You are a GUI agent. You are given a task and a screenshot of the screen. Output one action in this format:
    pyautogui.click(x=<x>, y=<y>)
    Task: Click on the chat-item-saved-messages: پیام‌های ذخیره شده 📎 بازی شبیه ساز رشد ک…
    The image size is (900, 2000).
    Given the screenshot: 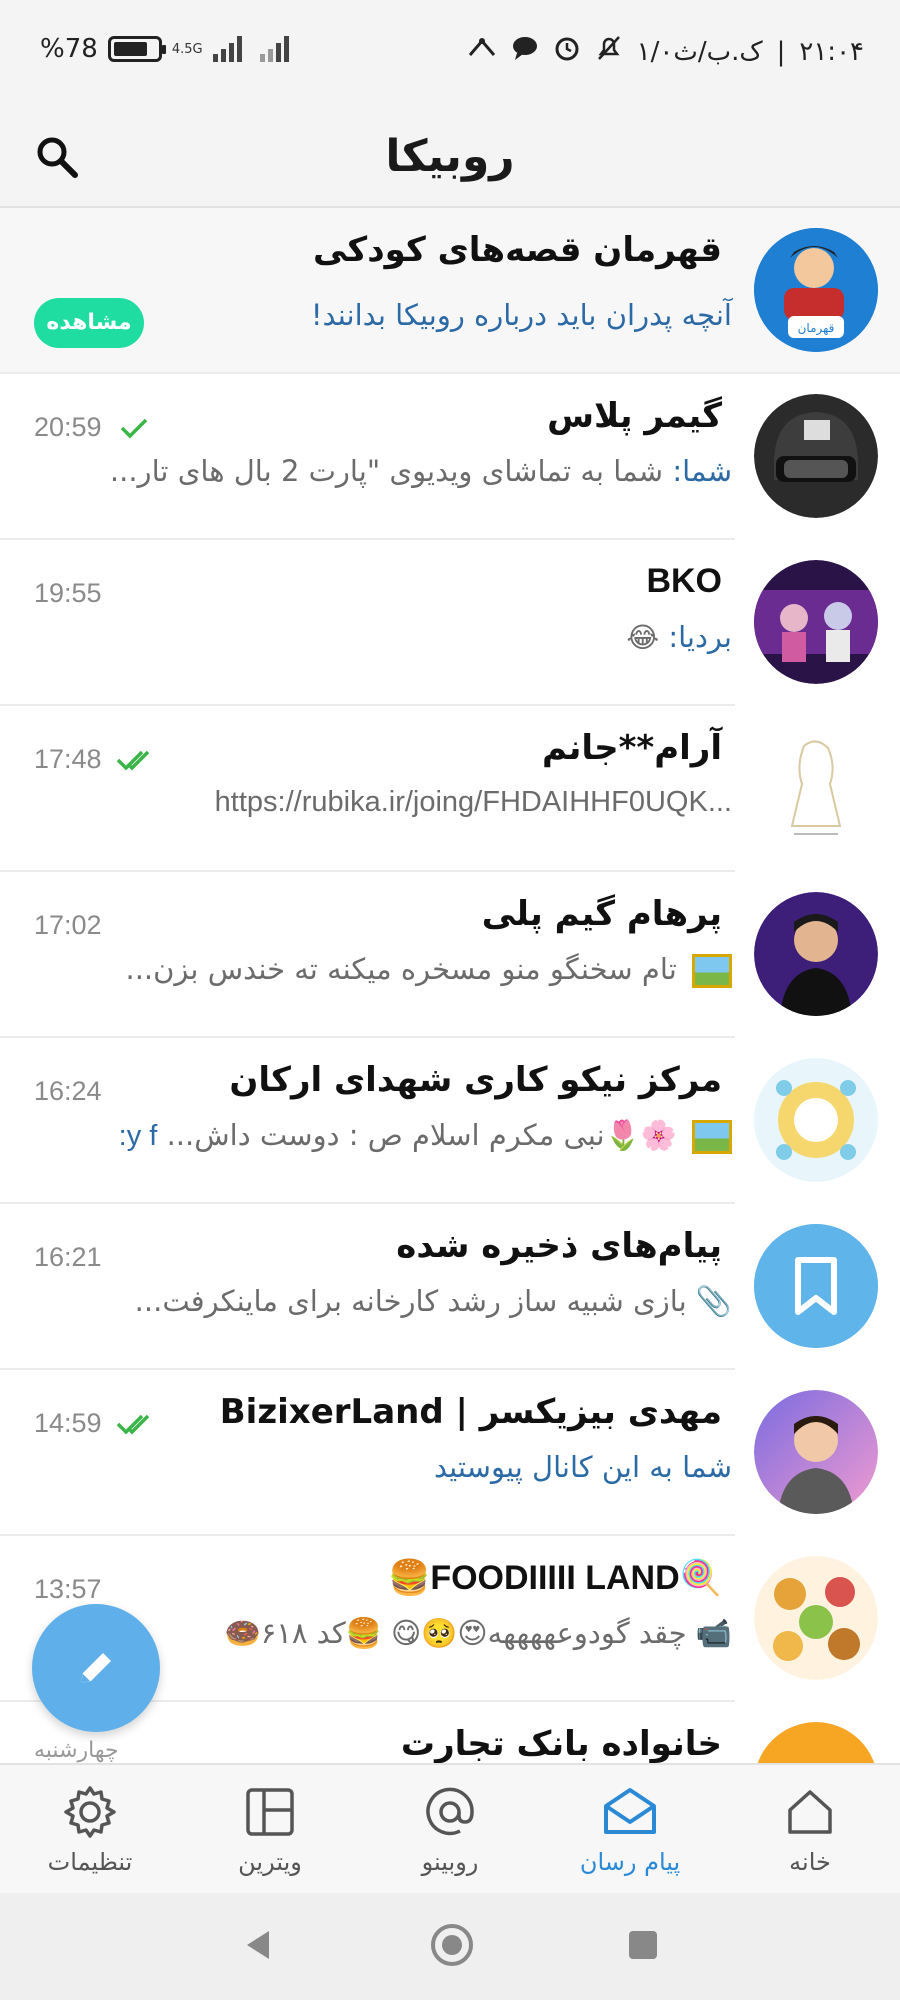 What is the action you would take?
    pyautogui.click(x=450, y=1287)
    